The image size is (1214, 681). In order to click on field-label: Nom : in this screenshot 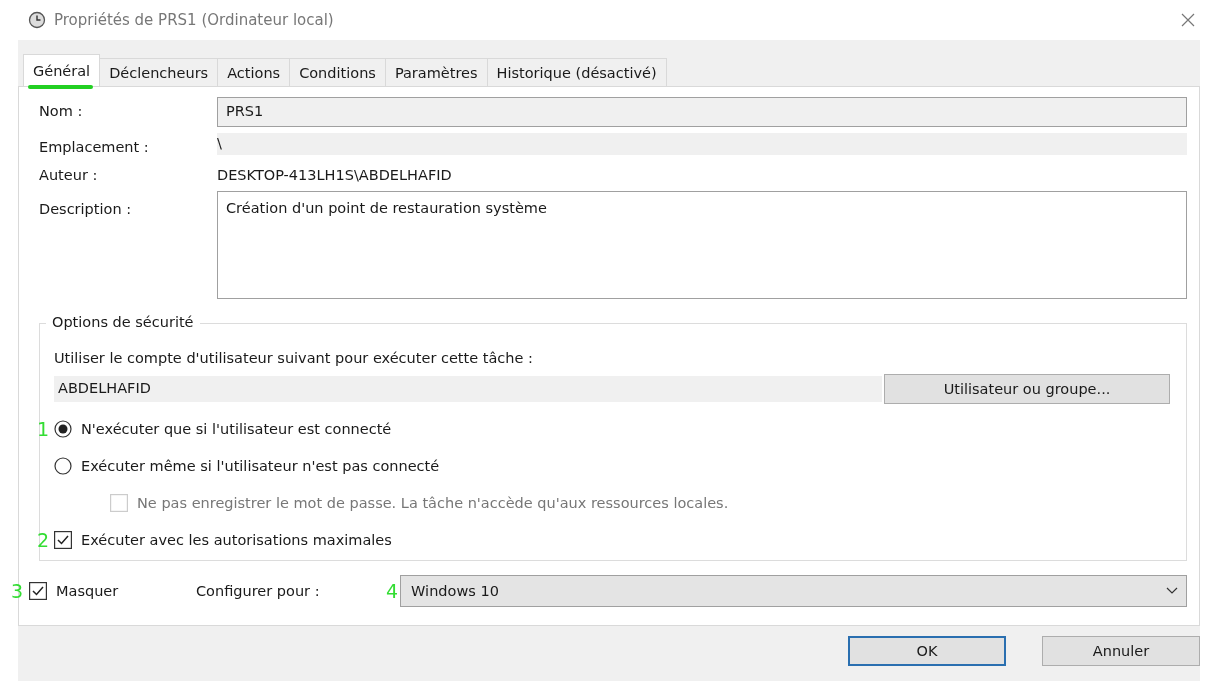, I will do `click(61, 110)`.